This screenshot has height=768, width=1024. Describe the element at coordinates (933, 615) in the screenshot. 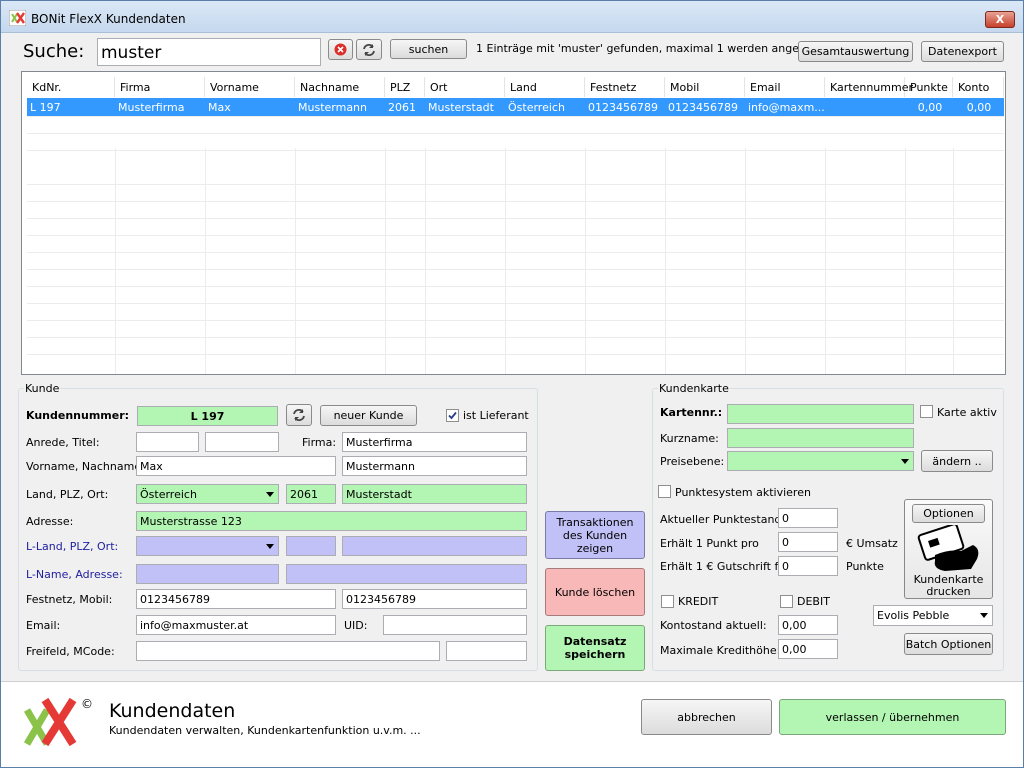

I see `drucker-select: Evolis Pebble` at that location.